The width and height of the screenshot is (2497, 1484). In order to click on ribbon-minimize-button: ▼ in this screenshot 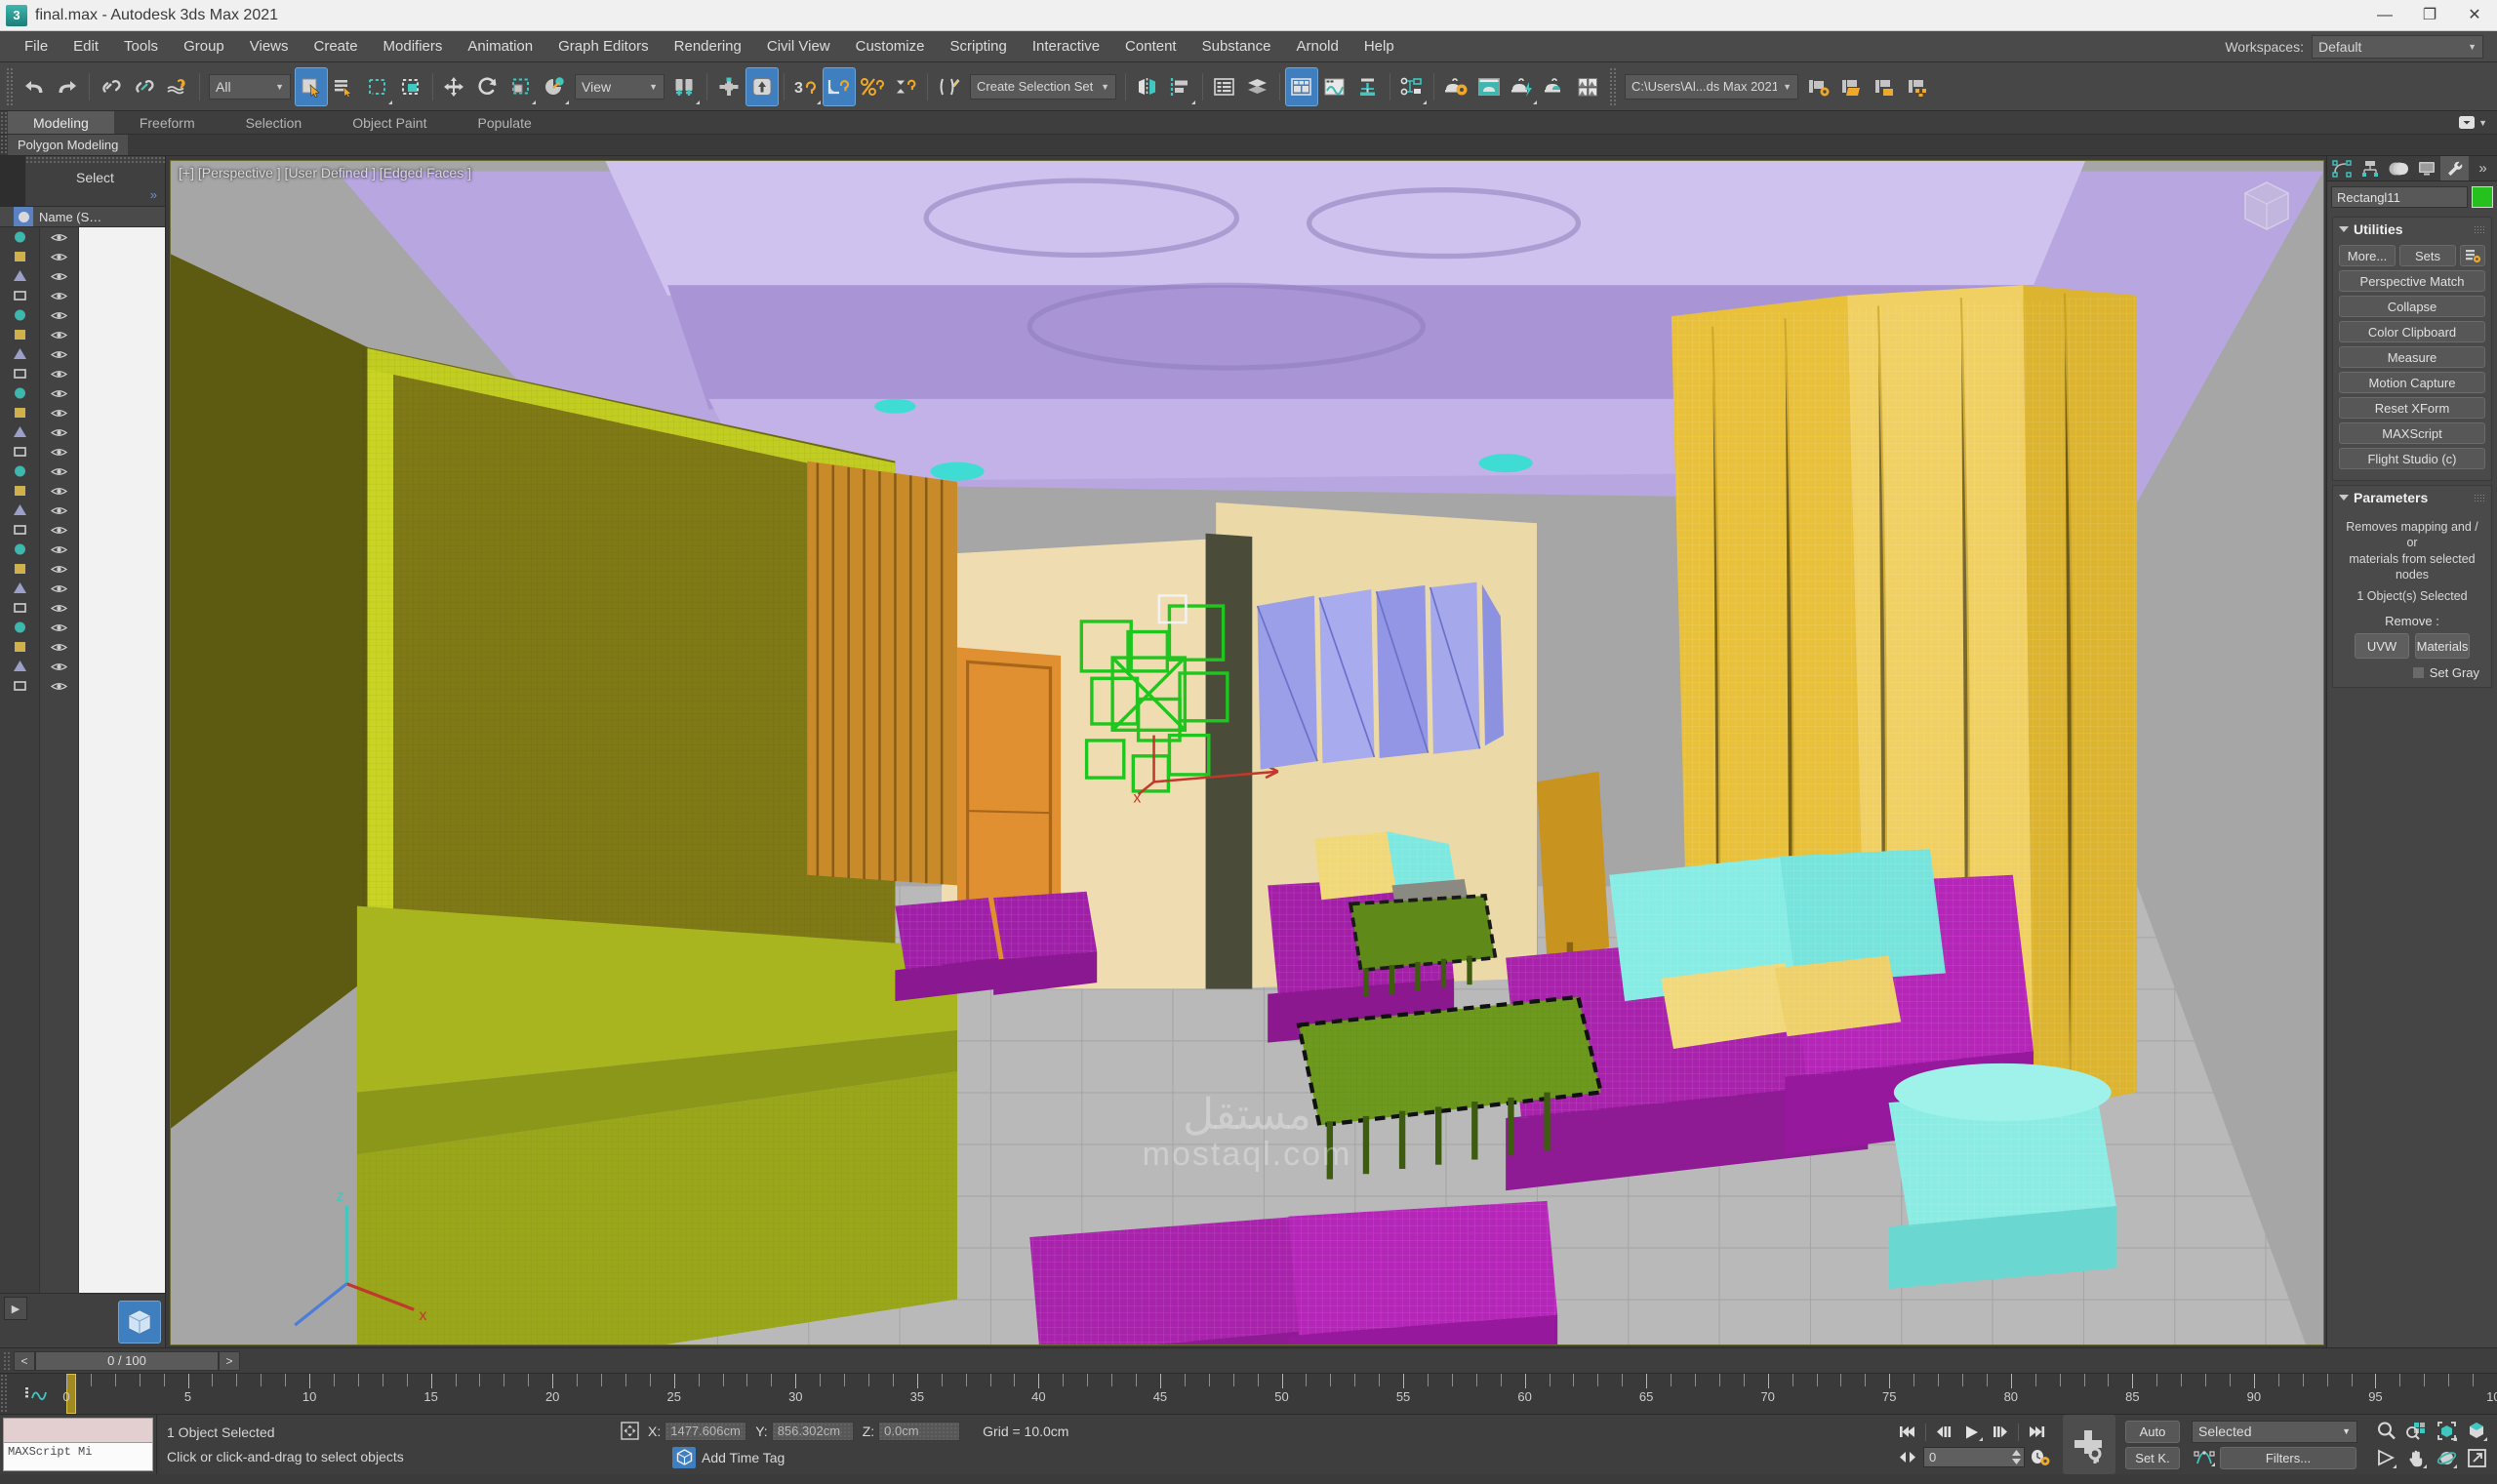, I will do `click(2478, 122)`.